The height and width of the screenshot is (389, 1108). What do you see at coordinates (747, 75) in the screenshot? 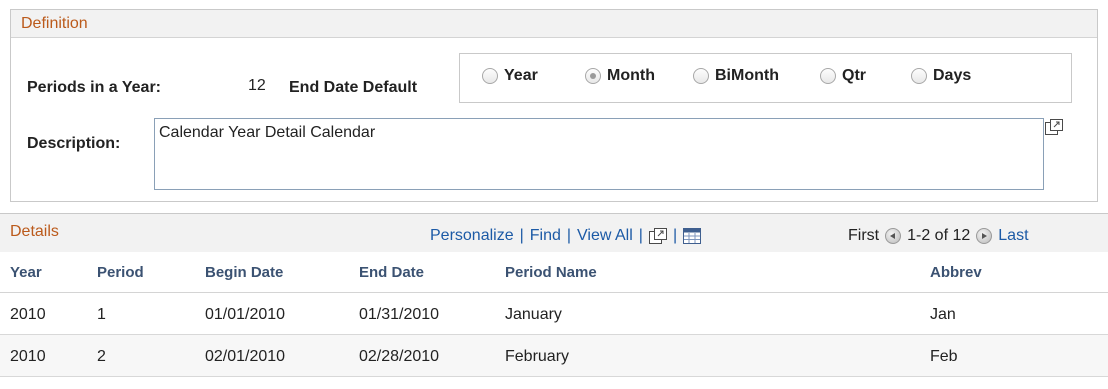
I see `radio-bimonth-label: BiMonth` at bounding box center [747, 75].